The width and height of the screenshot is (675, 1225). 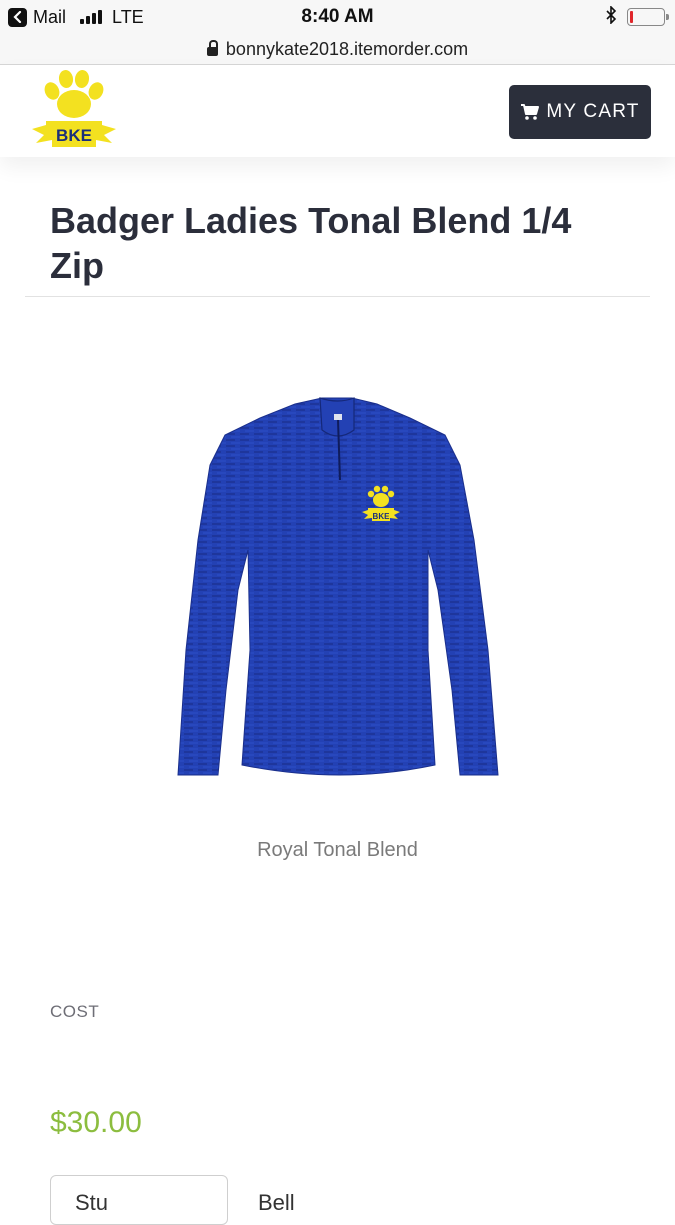 What do you see at coordinates (91, 1203) in the screenshot?
I see `option-label-1: Stu` at bounding box center [91, 1203].